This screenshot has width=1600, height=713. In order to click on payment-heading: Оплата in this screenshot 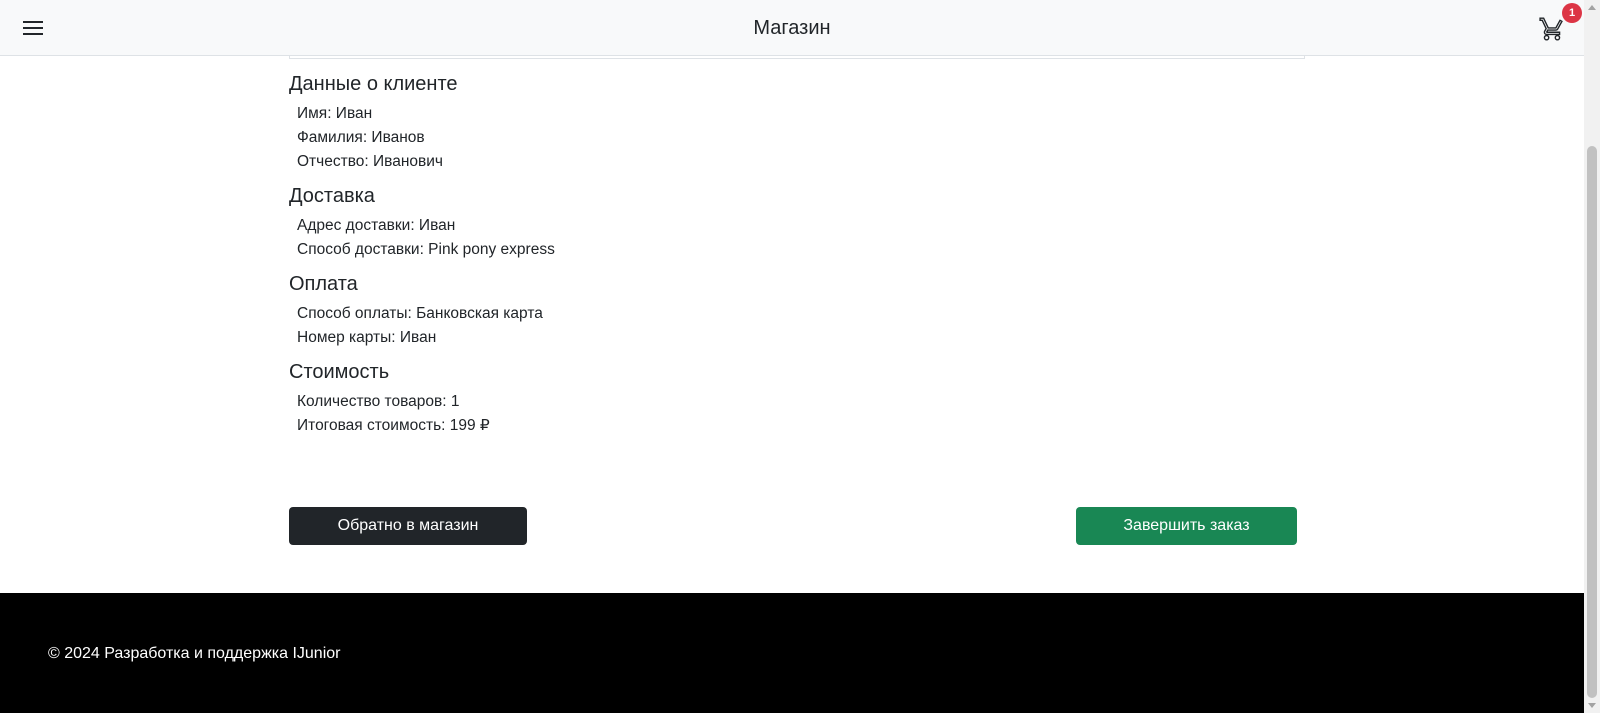, I will do `click(323, 284)`.